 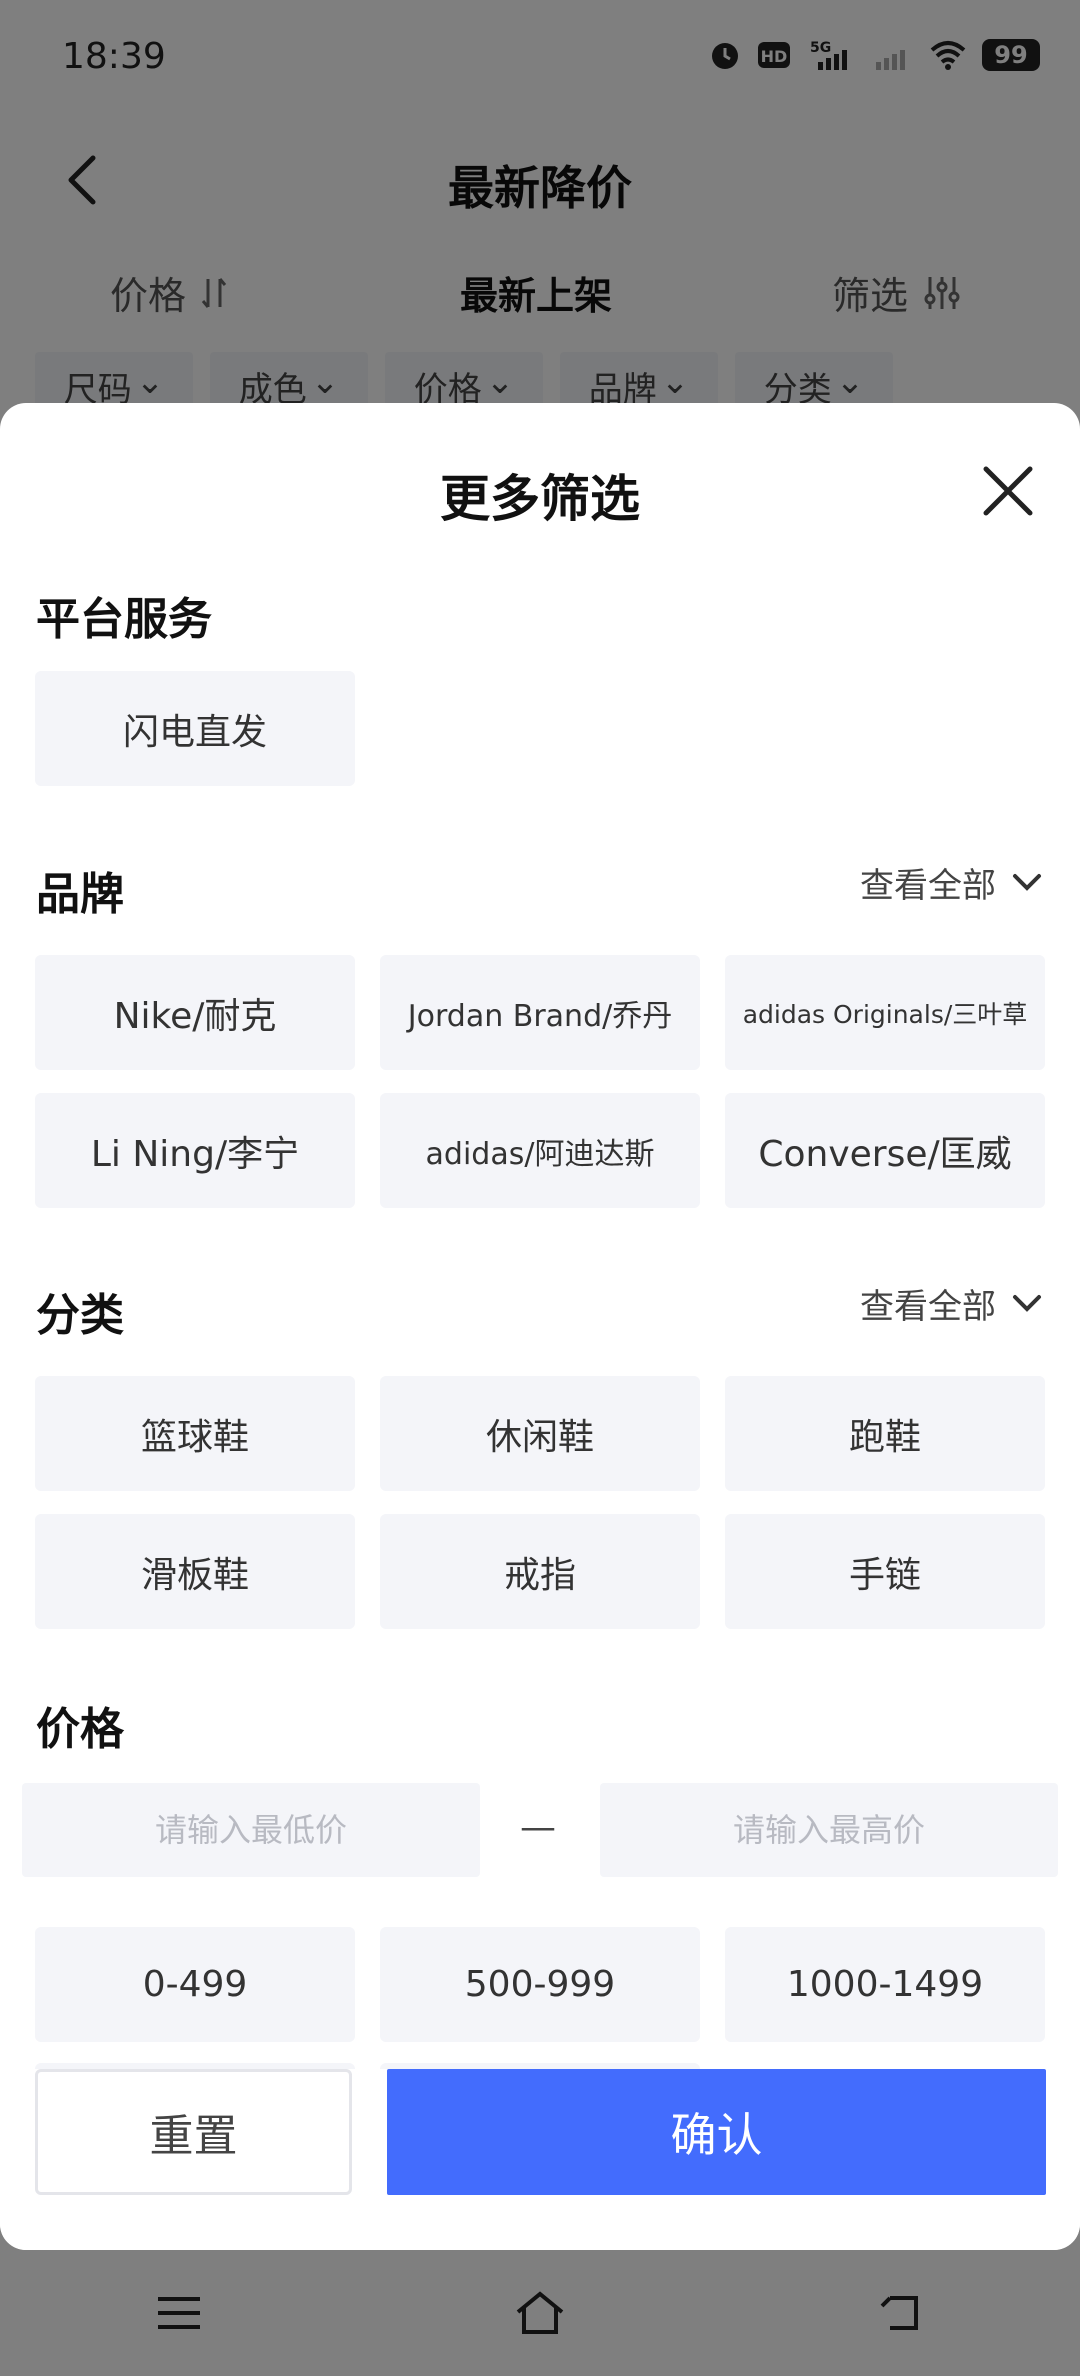 I want to click on sheet-title: 更多筛选, so click(x=540, y=499).